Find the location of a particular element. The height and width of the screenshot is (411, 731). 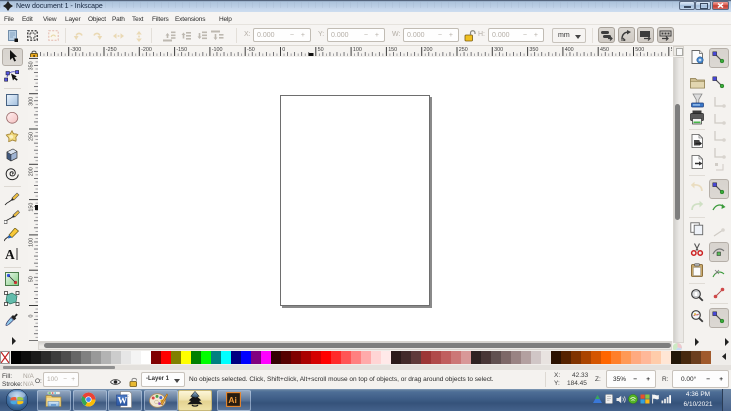

svg-text: 50 is located at coordinates (32, 279).